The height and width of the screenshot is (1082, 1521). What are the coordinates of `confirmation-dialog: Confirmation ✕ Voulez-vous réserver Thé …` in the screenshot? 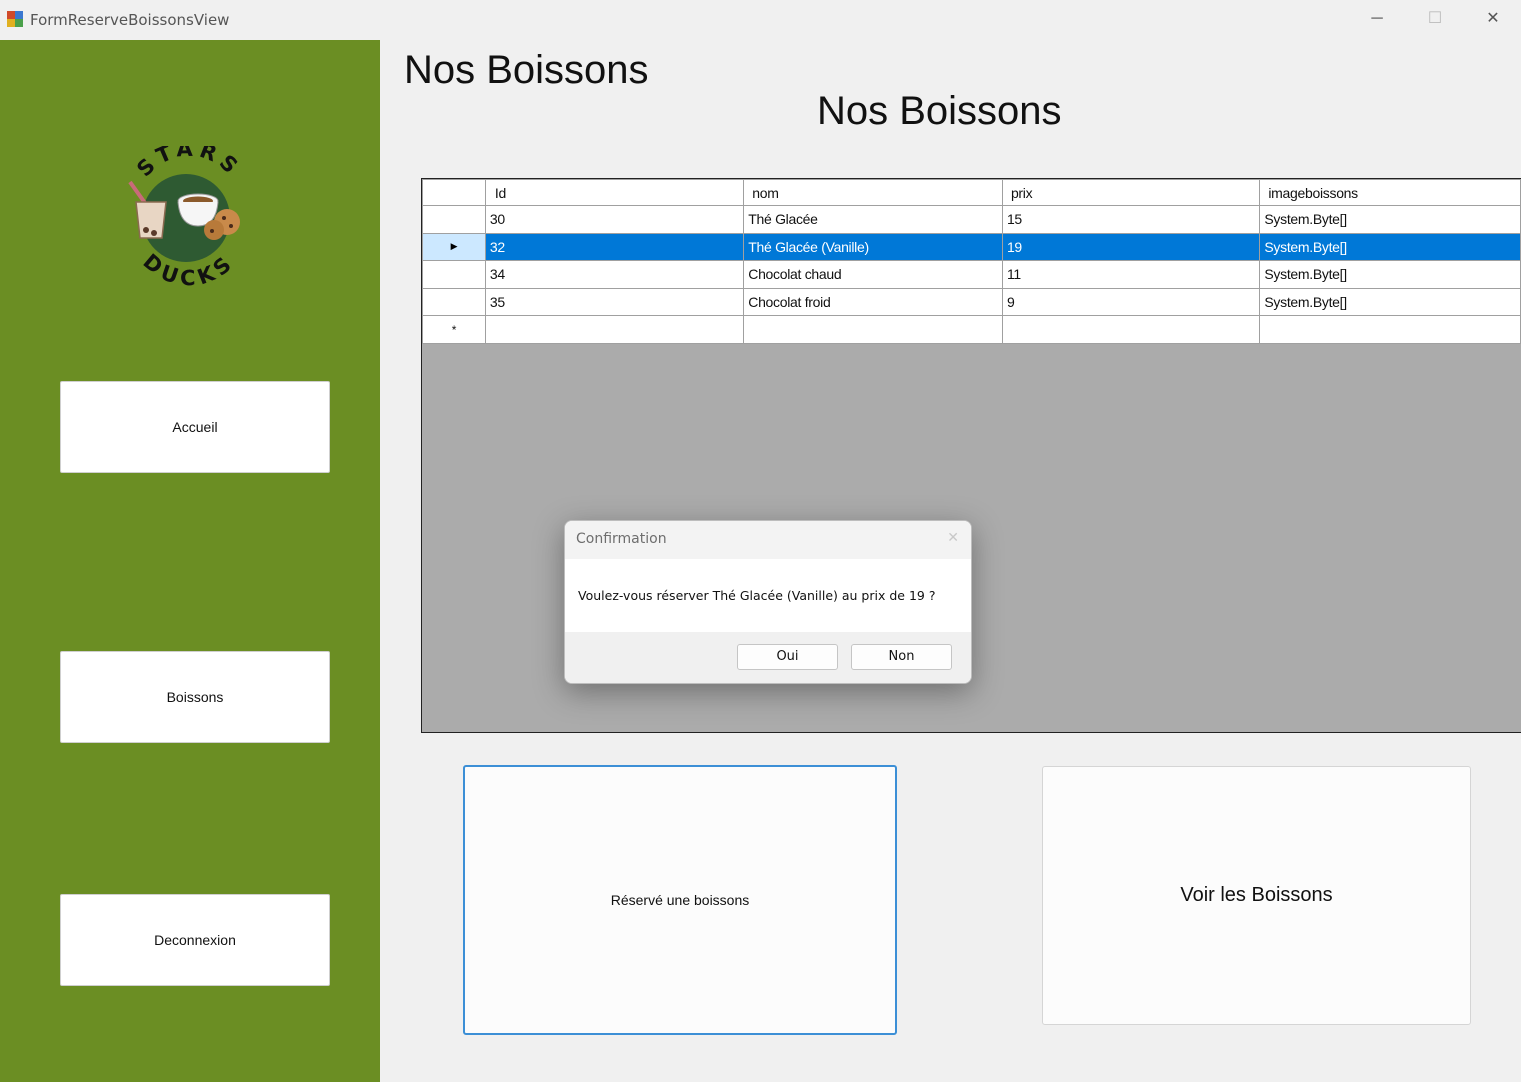 It's located at (768, 602).